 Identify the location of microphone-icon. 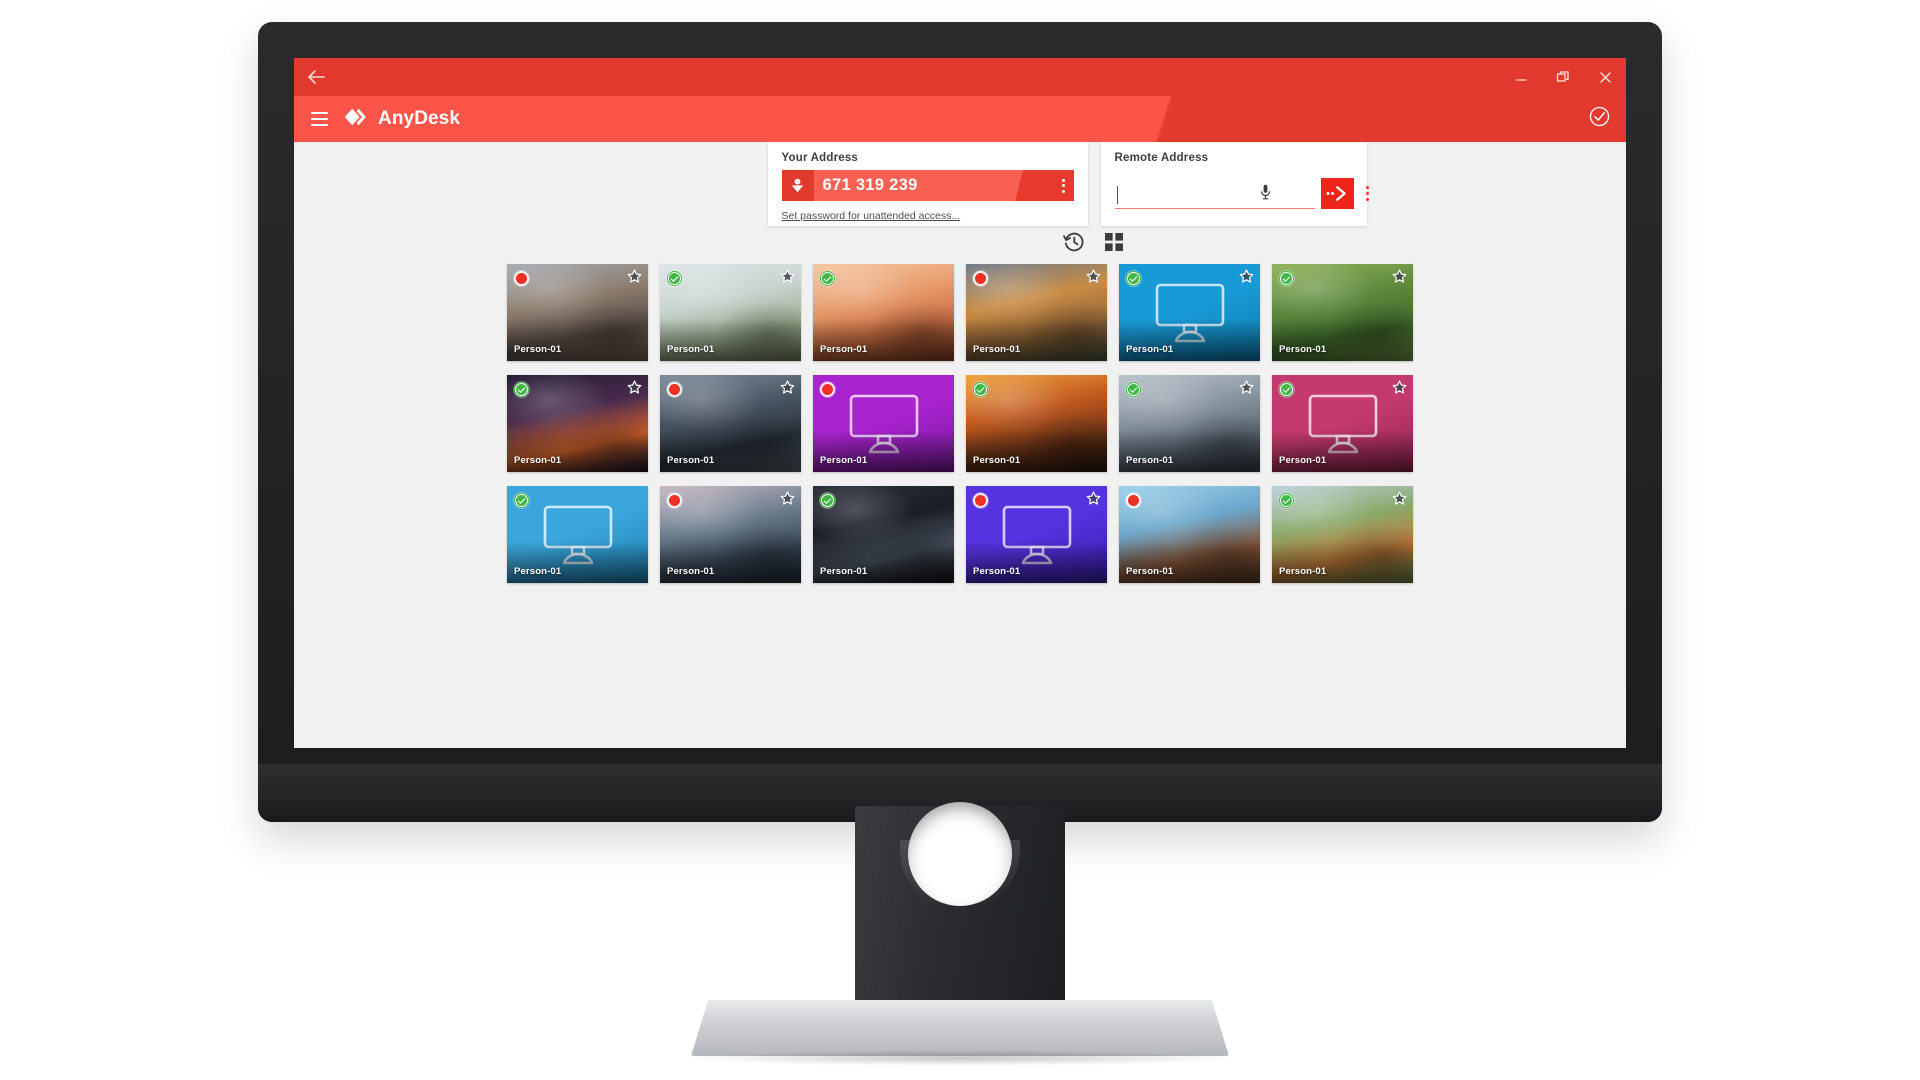
(1265, 194).